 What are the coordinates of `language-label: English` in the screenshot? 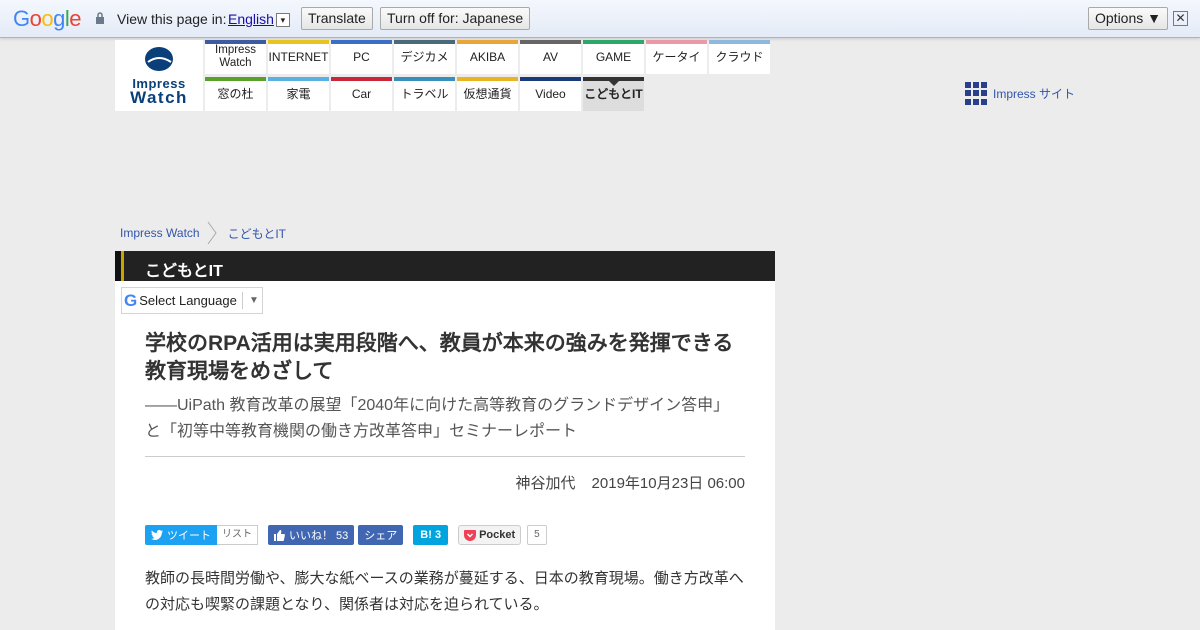 It's located at (251, 19).